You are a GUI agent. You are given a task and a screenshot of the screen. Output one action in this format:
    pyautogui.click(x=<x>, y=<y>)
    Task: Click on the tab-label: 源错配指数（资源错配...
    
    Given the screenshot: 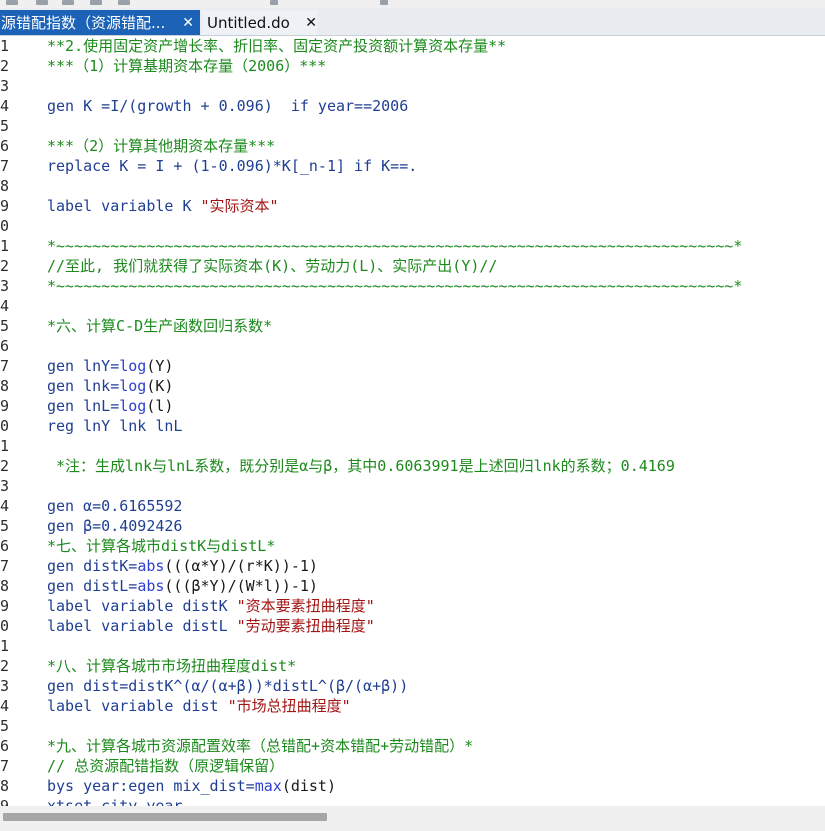 What is the action you would take?
    pyautogui.click(x=83, y=23)
    